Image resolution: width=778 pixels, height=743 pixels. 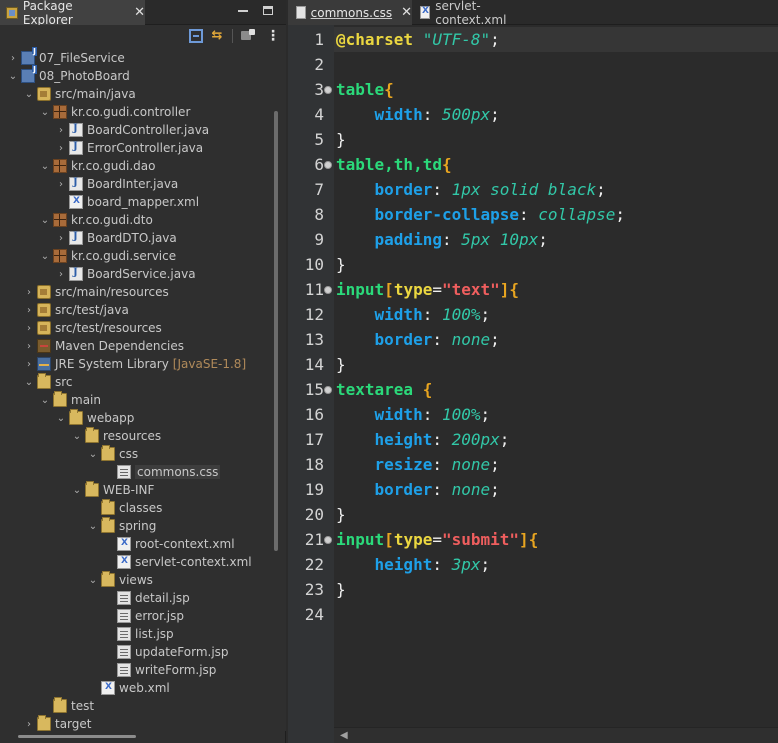 What do you see at coordinates (160, 670) in the screenshot?
I see `tree-item: writeForm.jsp` at bounding box center [160, 670].